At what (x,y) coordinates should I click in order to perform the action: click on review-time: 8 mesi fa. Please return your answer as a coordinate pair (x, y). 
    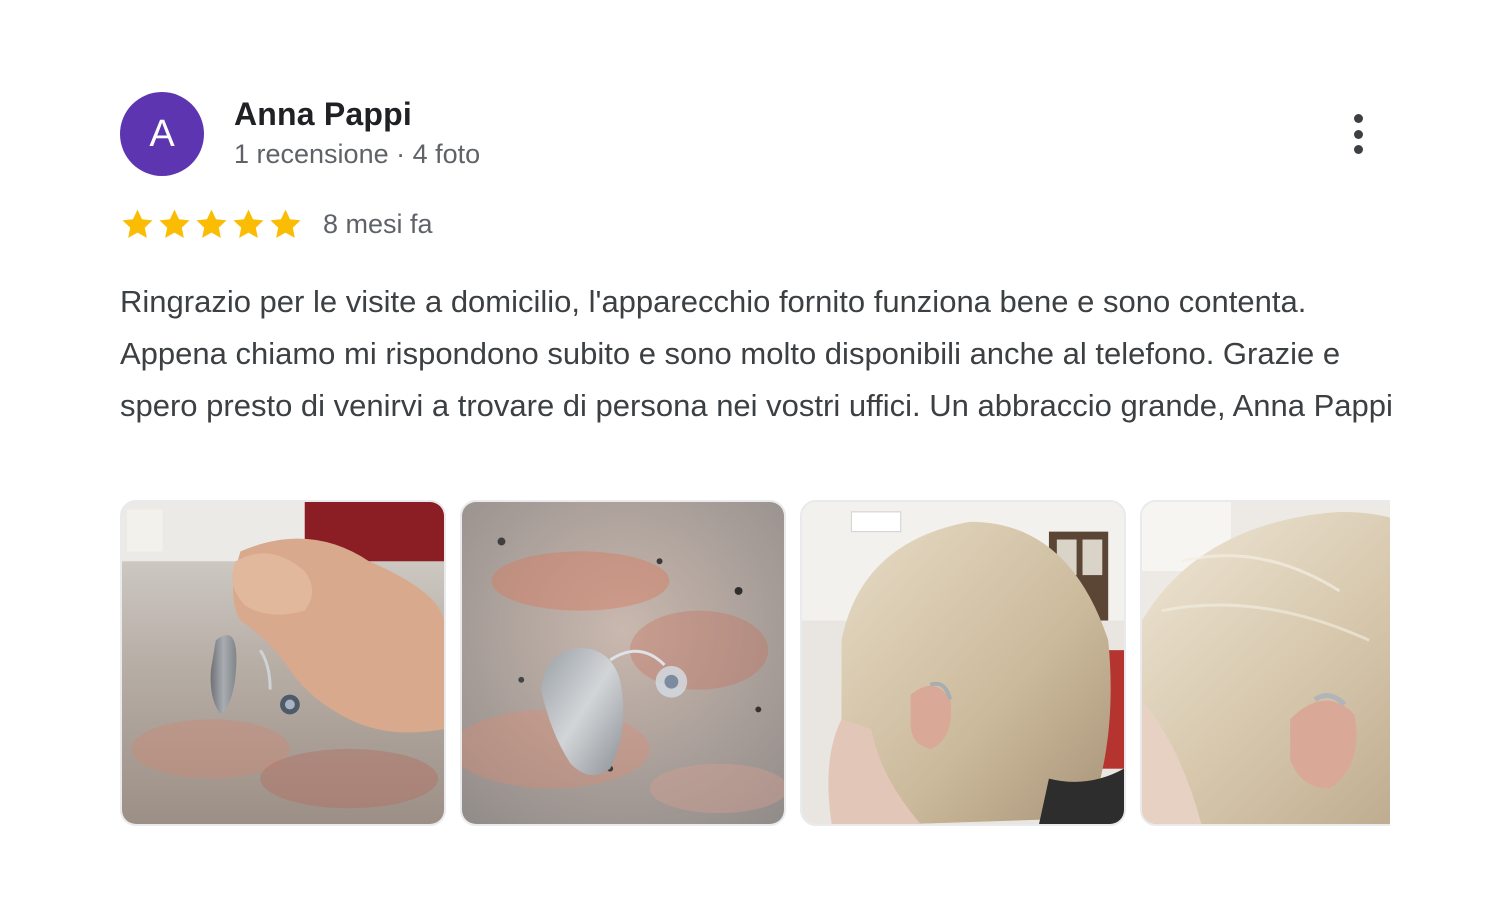
    Looking at the image, I should click on (378, 223).